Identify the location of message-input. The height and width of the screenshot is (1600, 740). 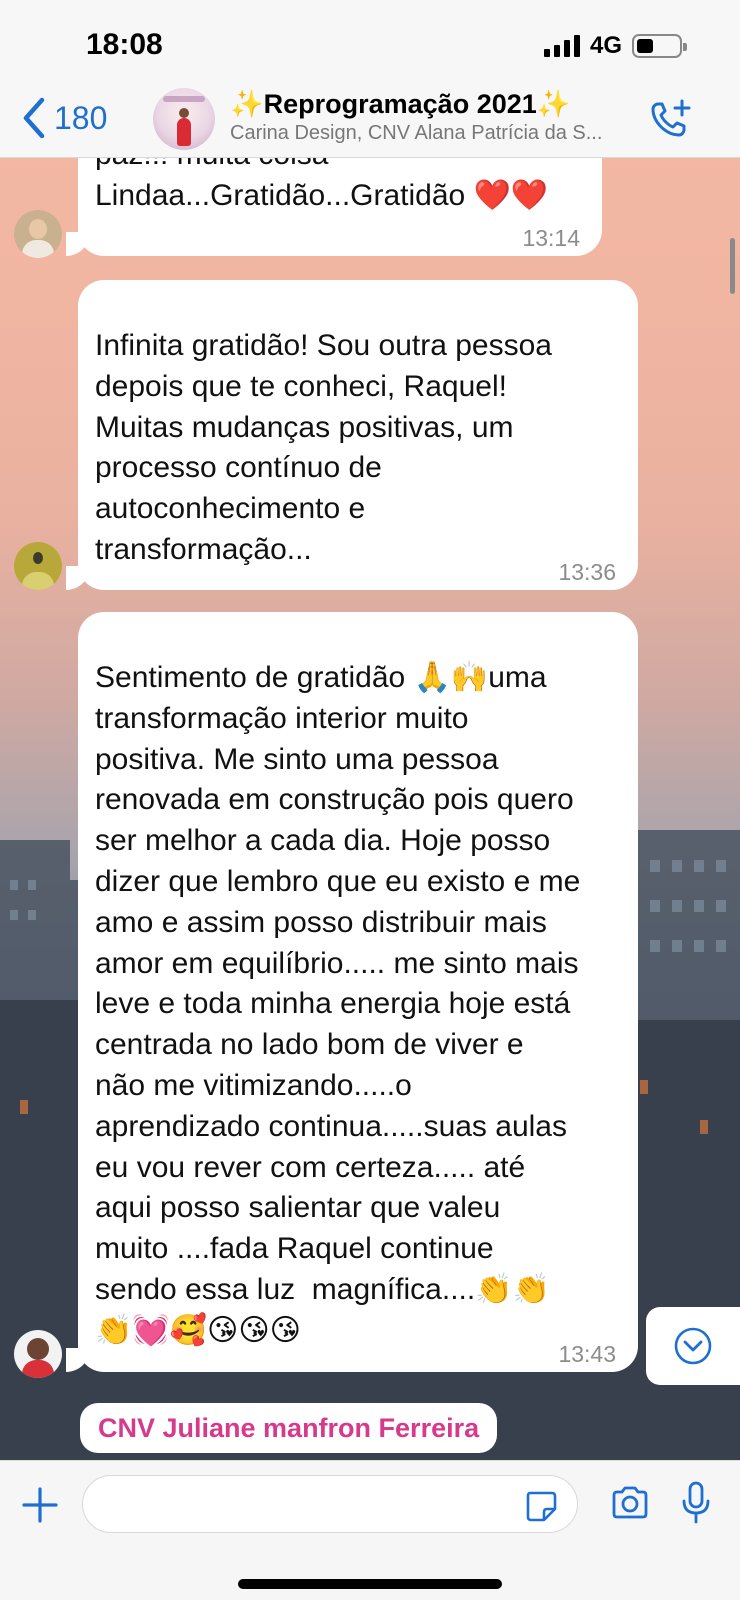
(330, 1504).